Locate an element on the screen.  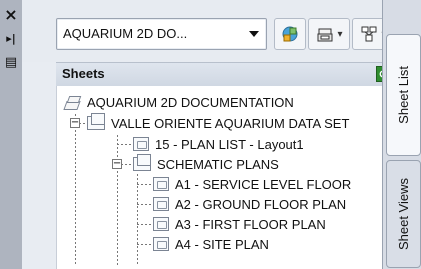
tree-sheet-label: A4 - SITE PLAN is located at coordinates (222, 244).